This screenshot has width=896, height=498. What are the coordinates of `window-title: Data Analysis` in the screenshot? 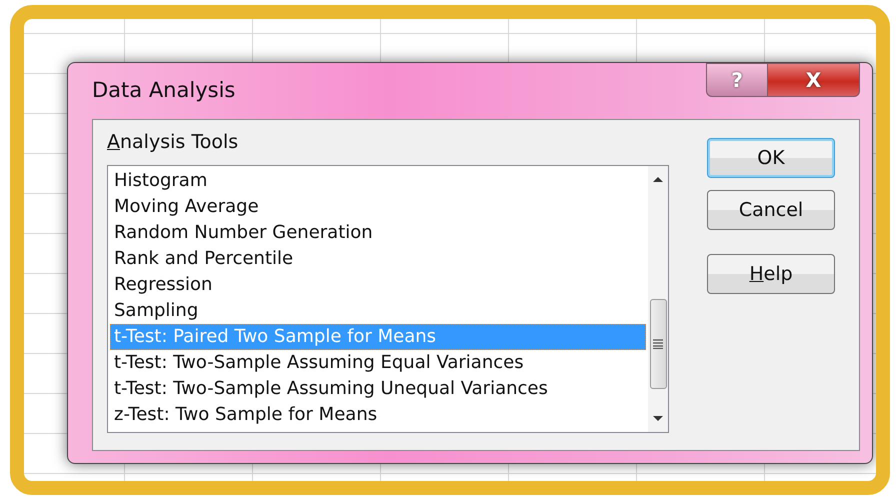 It's located at (164, 90).